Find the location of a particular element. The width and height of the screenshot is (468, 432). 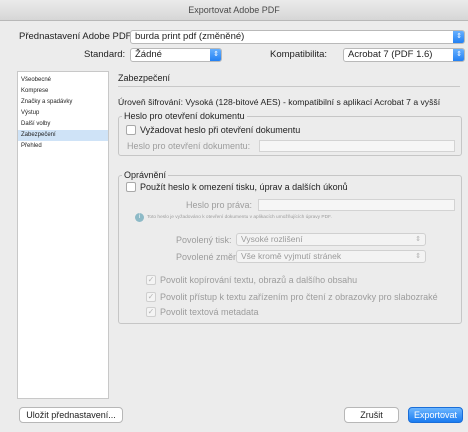

allow-screen-reader-checkbox: ✓ is located at coordinates (151, 297).